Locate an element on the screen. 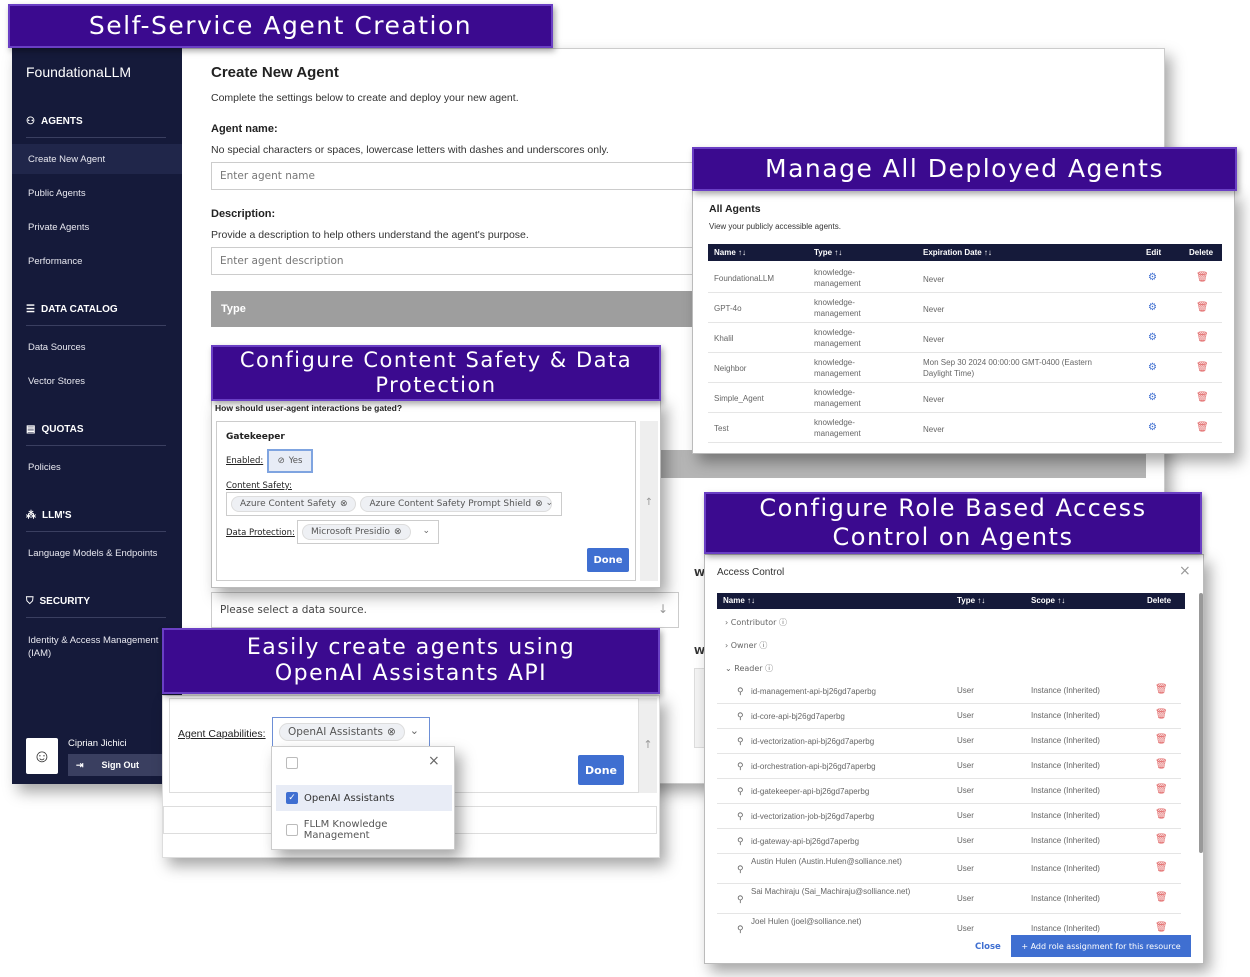  agent-name: Khalil is located at coordinates (724, 338).